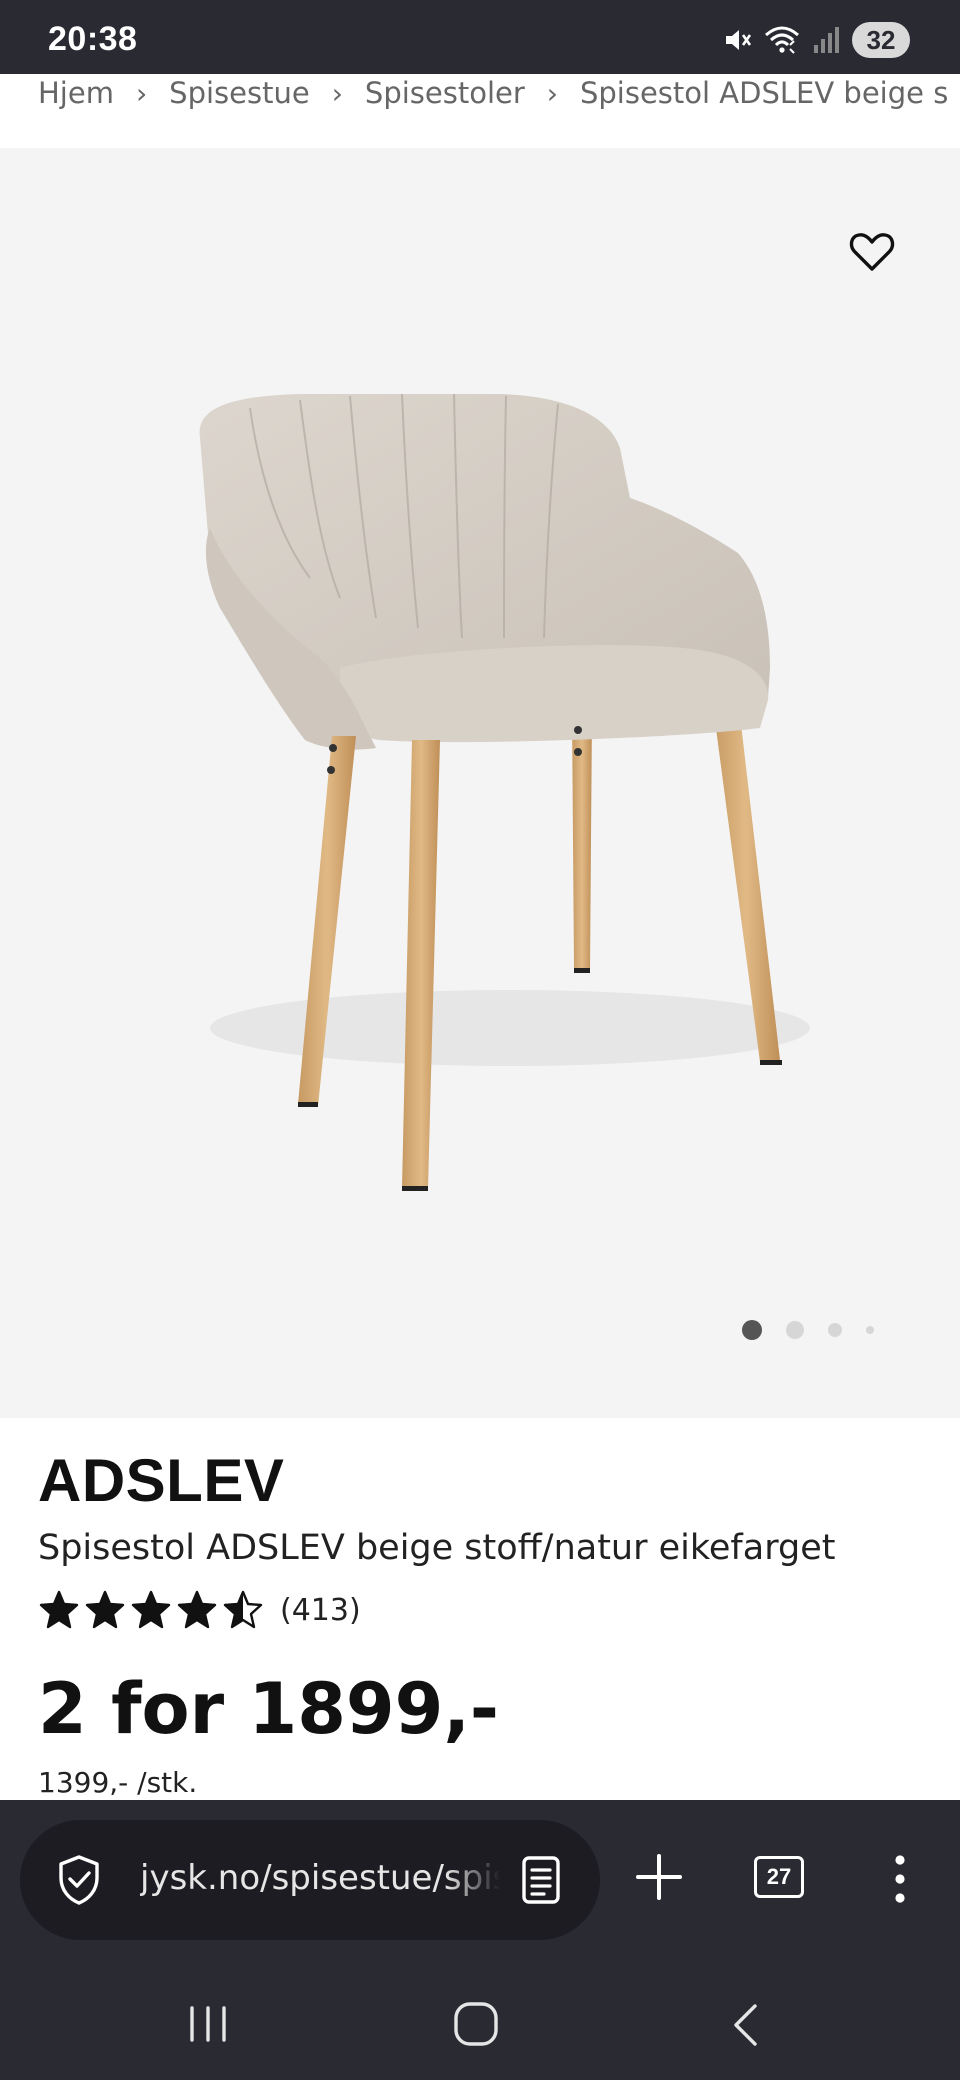 Image resolution: width=960 pixels, height=2080 pixels. Describe the element at coordinates (161, 1480) in the screenshot. I see `product-brand: ADSLEV` at that location.